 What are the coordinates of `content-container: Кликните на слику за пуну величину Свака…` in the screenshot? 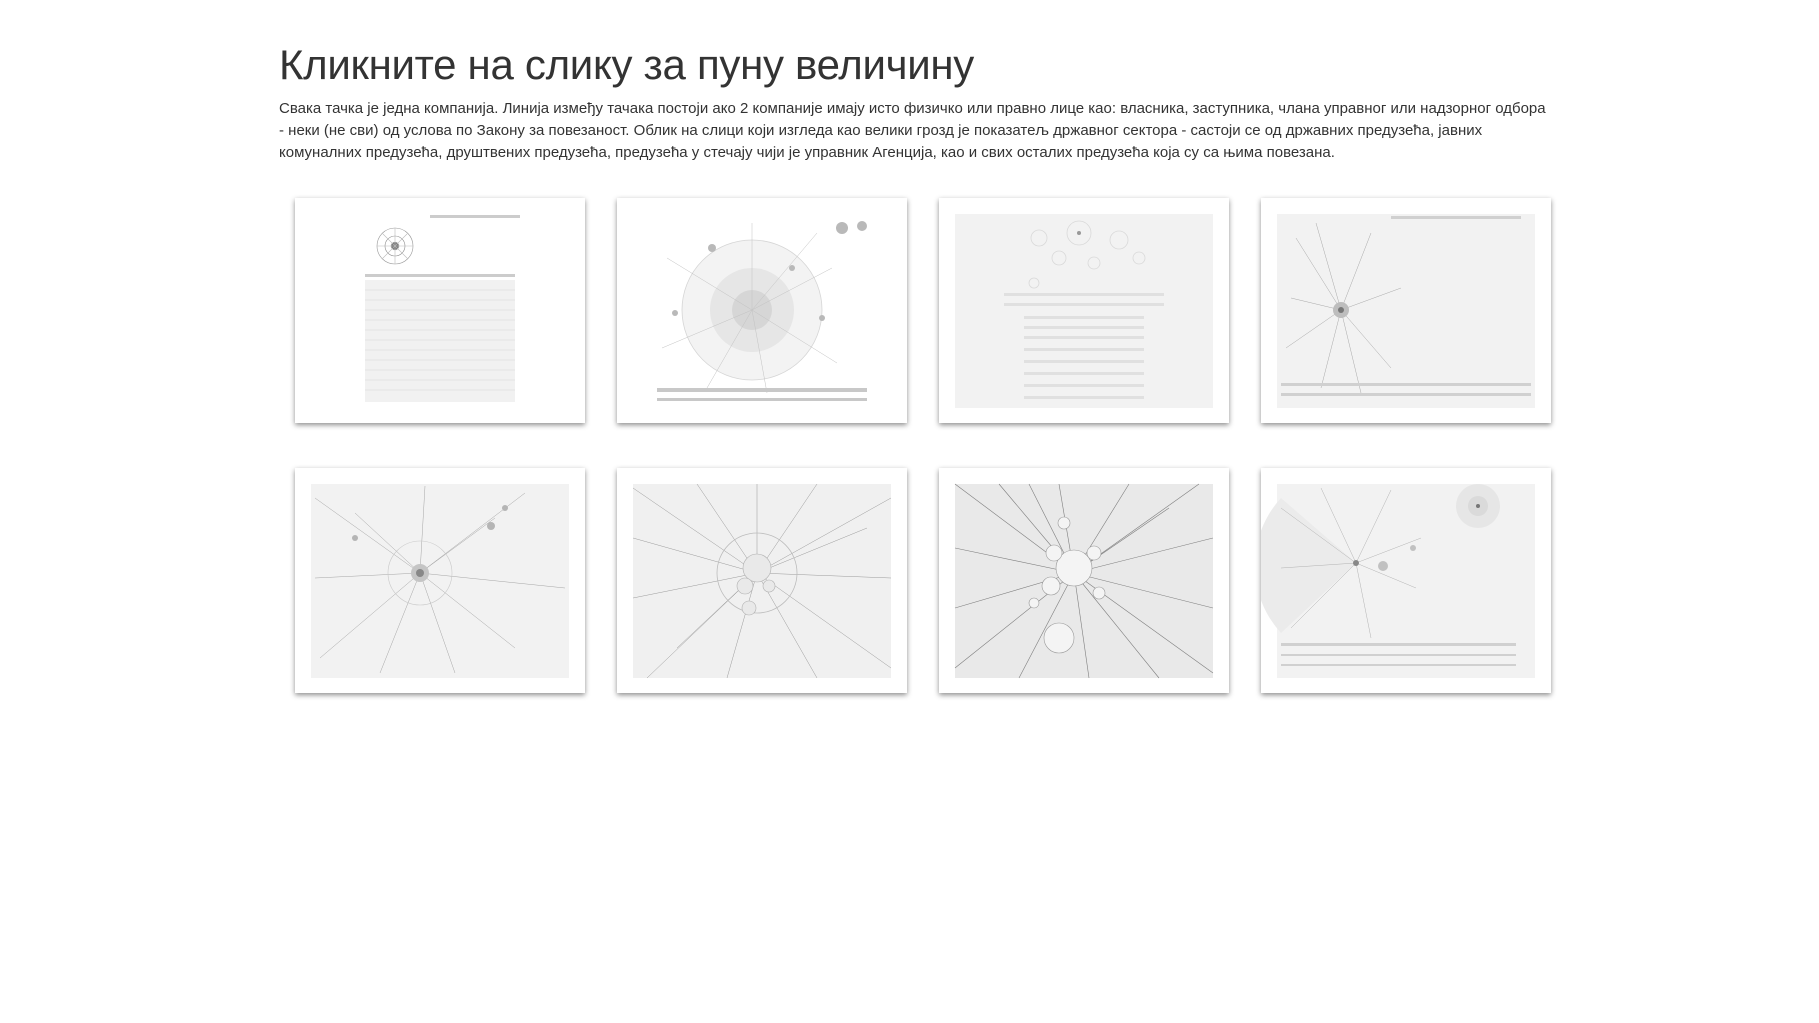 It's located at (919, 82).